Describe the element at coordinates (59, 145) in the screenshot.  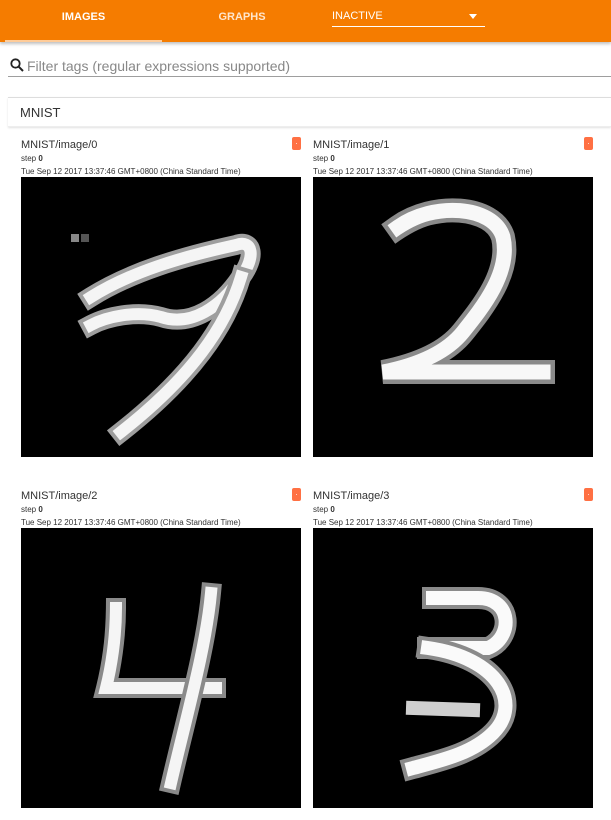
I see `image-tag-label: MNIST/image/0` at that location.